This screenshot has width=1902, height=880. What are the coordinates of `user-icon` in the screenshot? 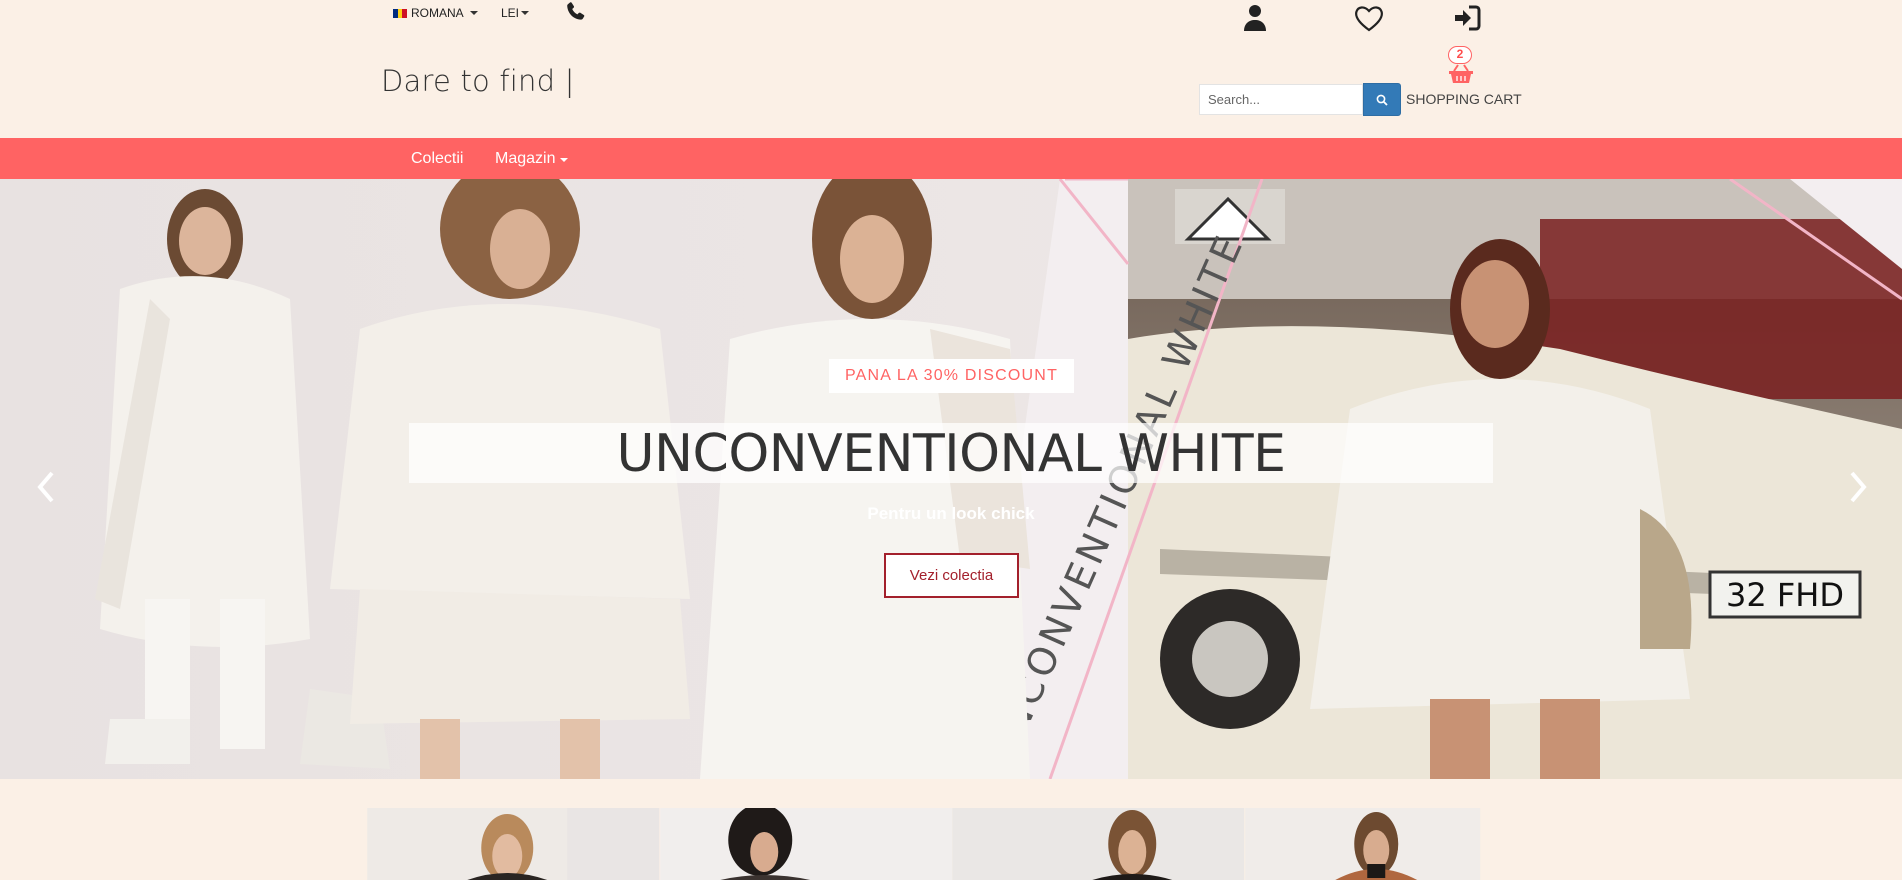 It's located at (1255, 18).